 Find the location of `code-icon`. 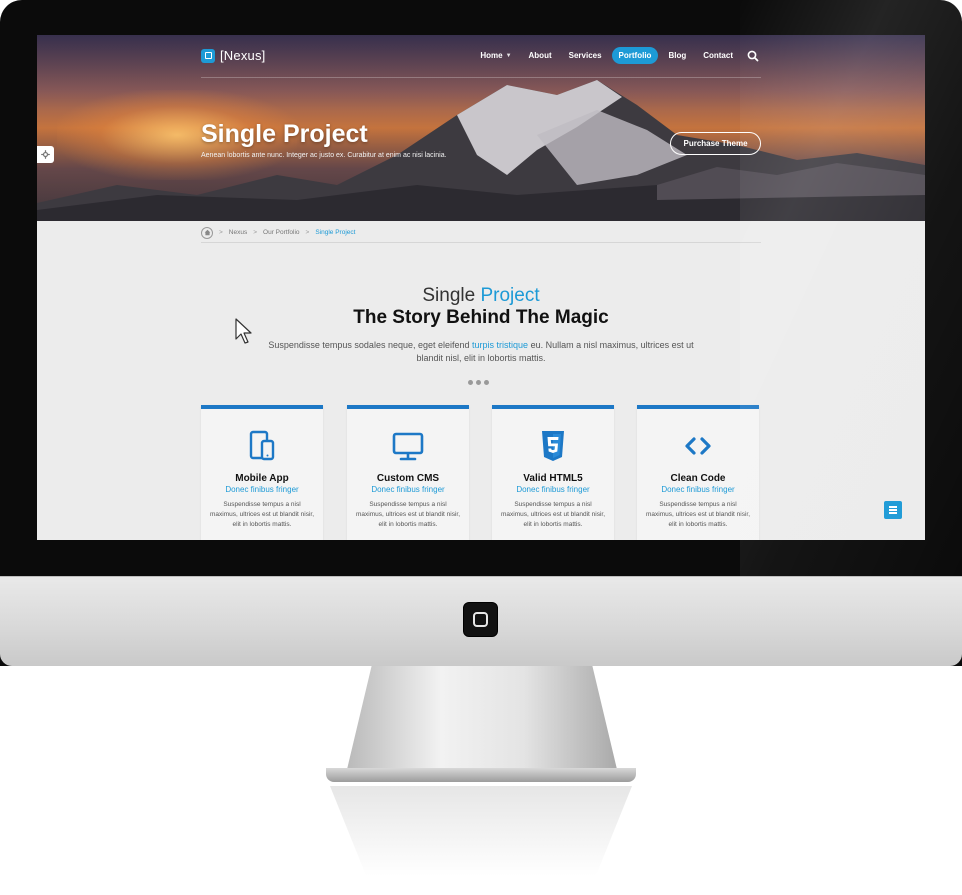

code-icon is located at coordinates (698, 446).